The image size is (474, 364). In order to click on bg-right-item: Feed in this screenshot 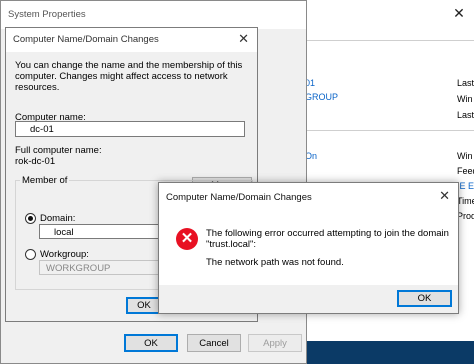, I will do `click(465, 171)`.